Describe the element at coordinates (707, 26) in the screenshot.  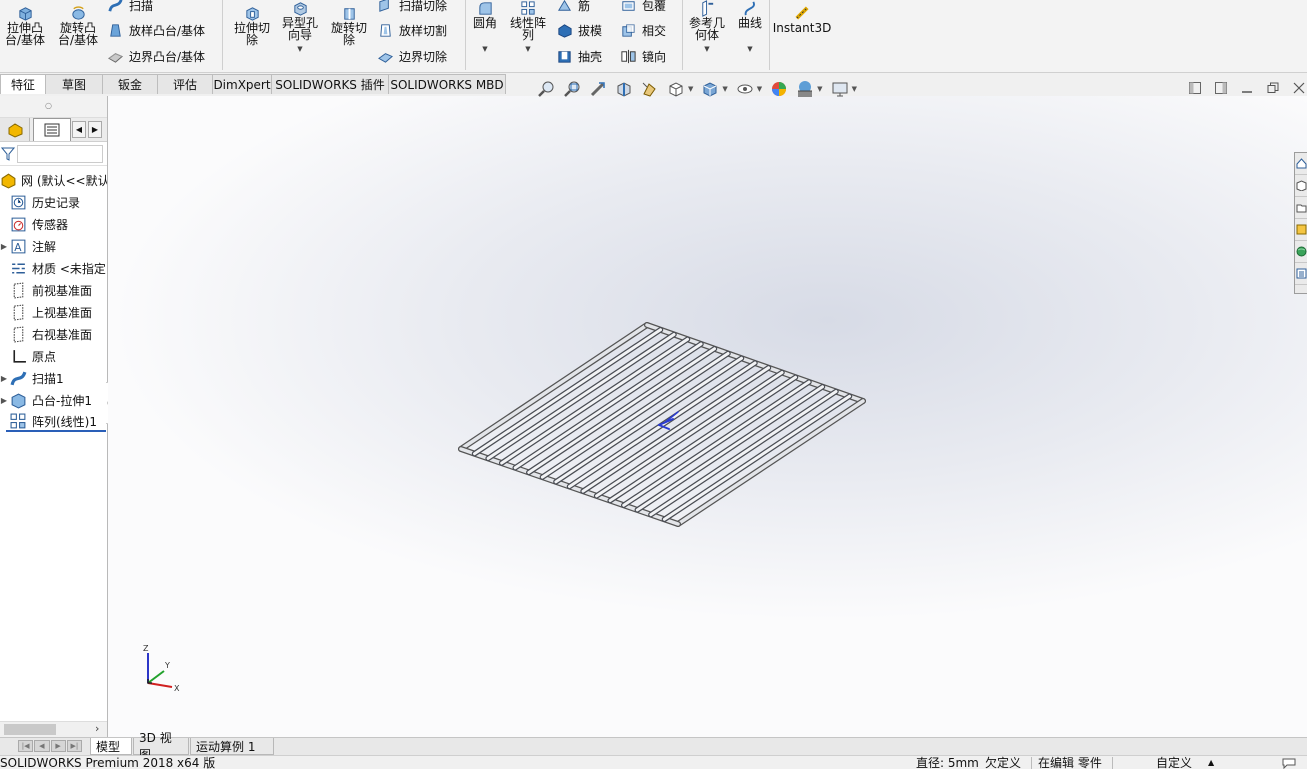
I see `reference-geometry-button: 参考几 何体 ▼` at that location.